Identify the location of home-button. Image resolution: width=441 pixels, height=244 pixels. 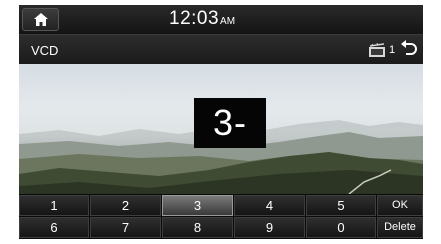
(40, 19).